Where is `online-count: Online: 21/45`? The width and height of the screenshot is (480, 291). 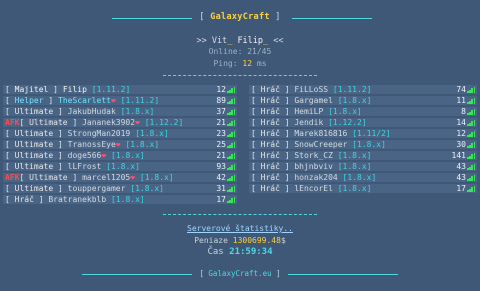
online-count: Online: 21/45 is located at coordinates (240, 51).